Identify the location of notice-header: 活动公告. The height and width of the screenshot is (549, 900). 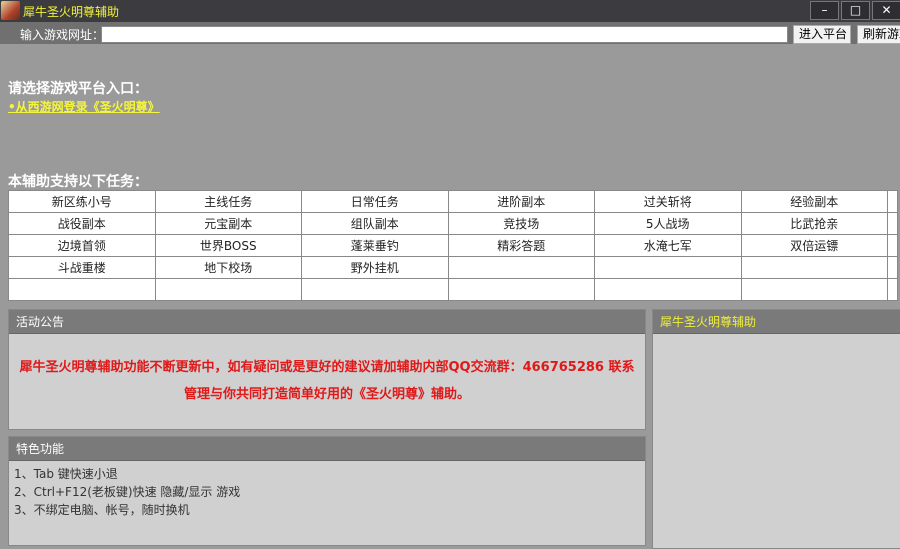
(327, 322).